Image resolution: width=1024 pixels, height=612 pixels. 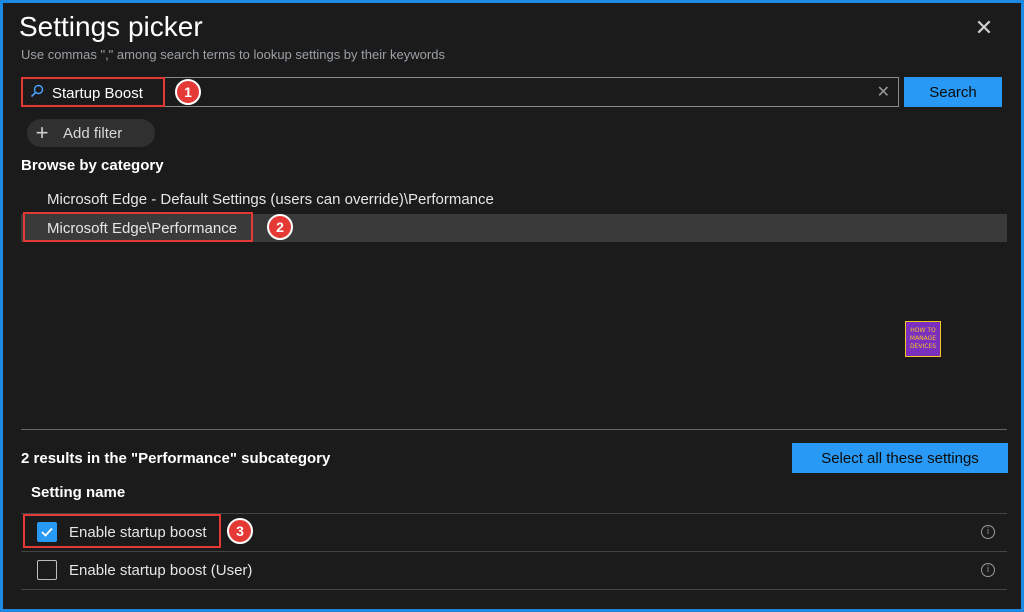 I want to click on add-filter-button: + Add filter, so click(x=91, y=133).